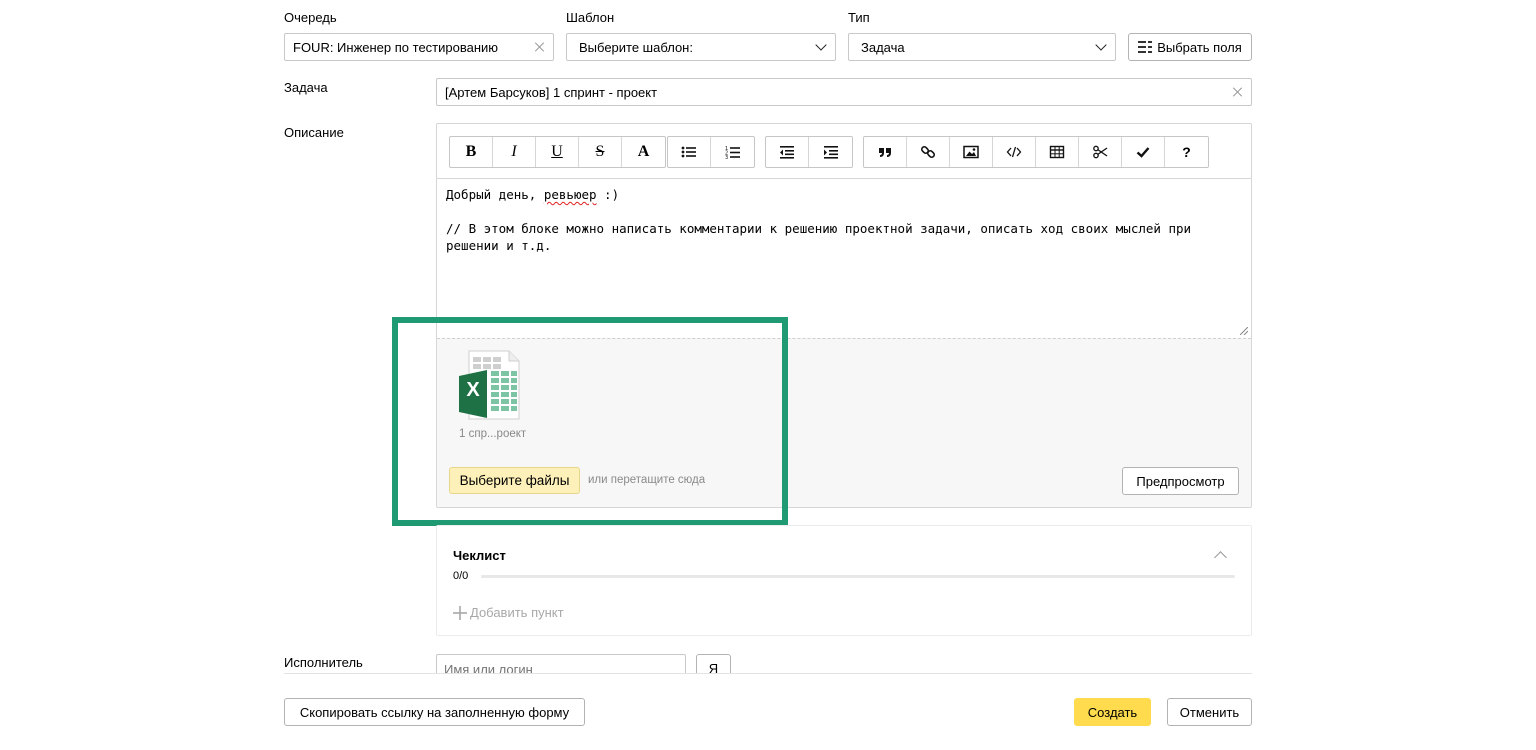  What do you see at coordinates (636, 47) in the screenshot?
I see `template-value: Выберите шаблон:` at bounding box center [636, 47].